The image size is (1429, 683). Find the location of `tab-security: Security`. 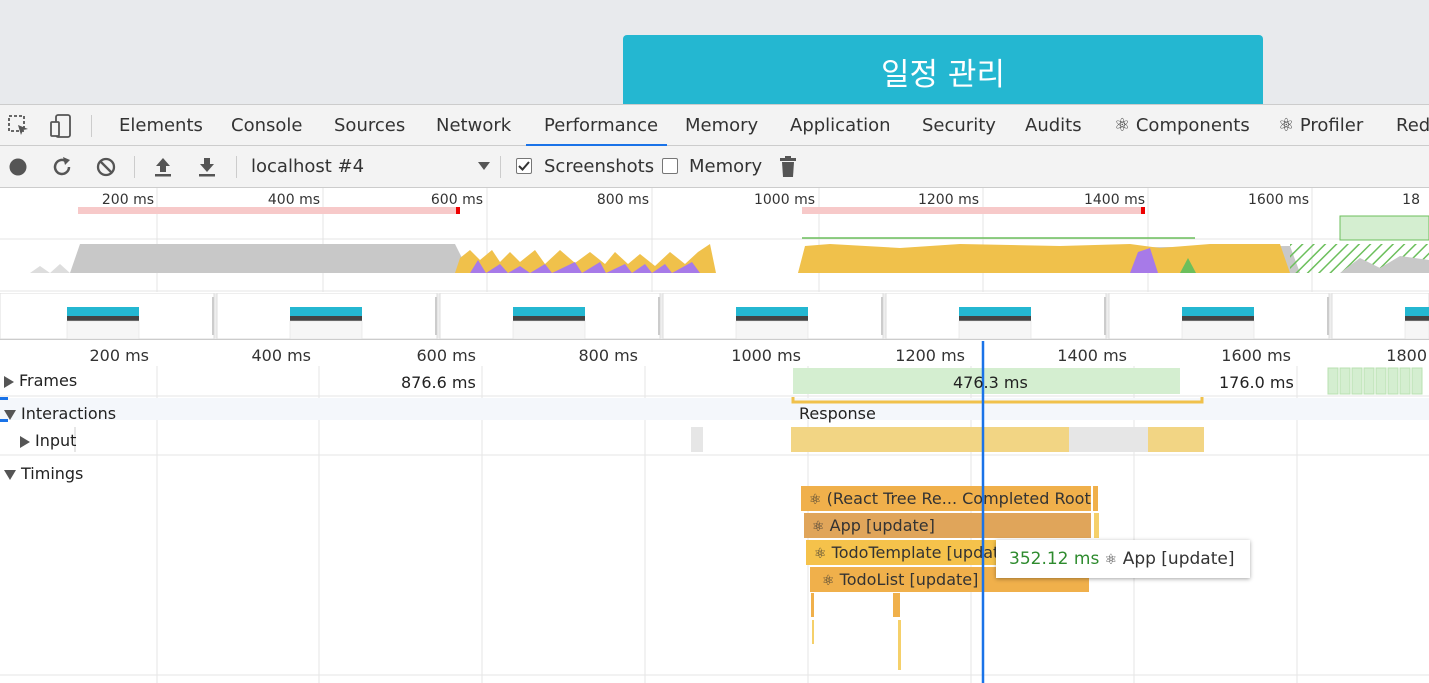

tab-security: Security is located at coordinates (959, 125).